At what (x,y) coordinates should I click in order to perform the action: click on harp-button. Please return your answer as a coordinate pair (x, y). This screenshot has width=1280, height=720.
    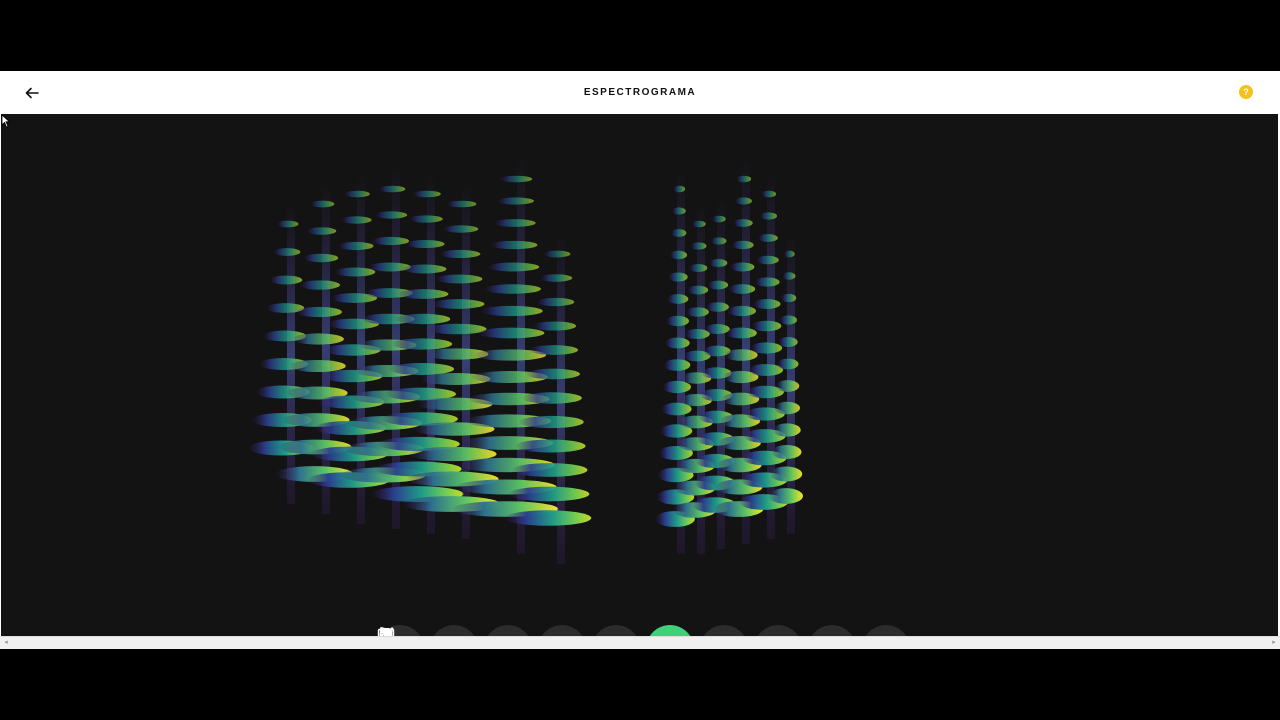
    Looking at the image, I should click on (483, 630).